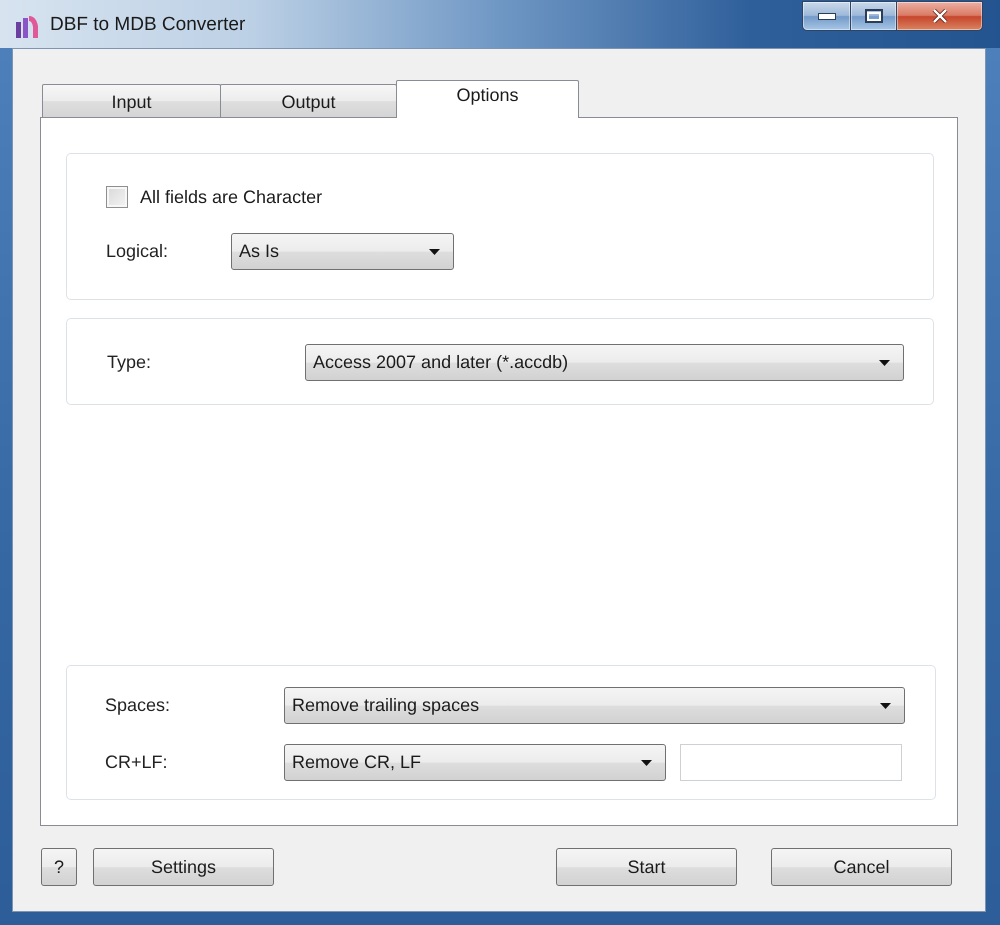 This screenshot has height=925, width=1000. Describe the element at coordinates (791, 762) in the screenshot. I see `text-field` at that location.